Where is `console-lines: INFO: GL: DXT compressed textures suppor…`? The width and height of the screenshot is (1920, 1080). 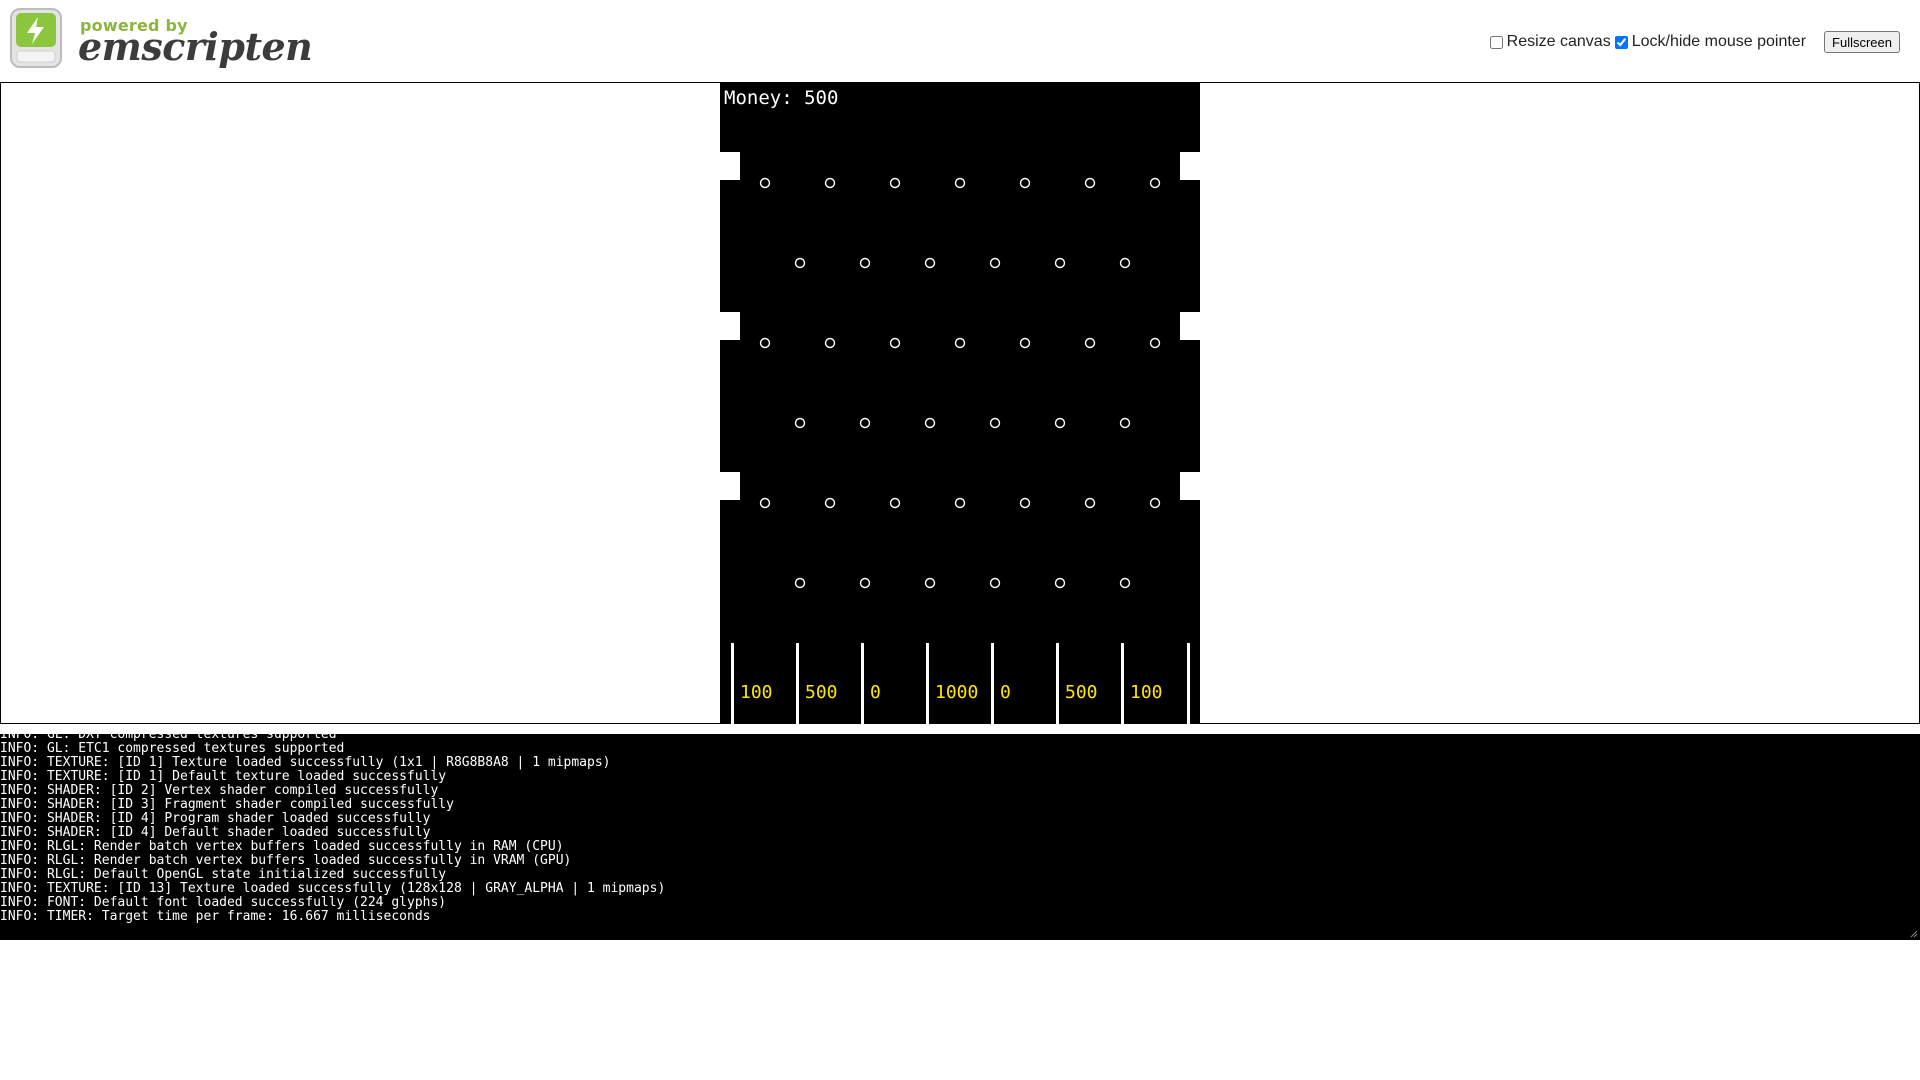 console-lines: INFO: GL: DXT compressed textures suppor… is located at coordinates (332, 829).